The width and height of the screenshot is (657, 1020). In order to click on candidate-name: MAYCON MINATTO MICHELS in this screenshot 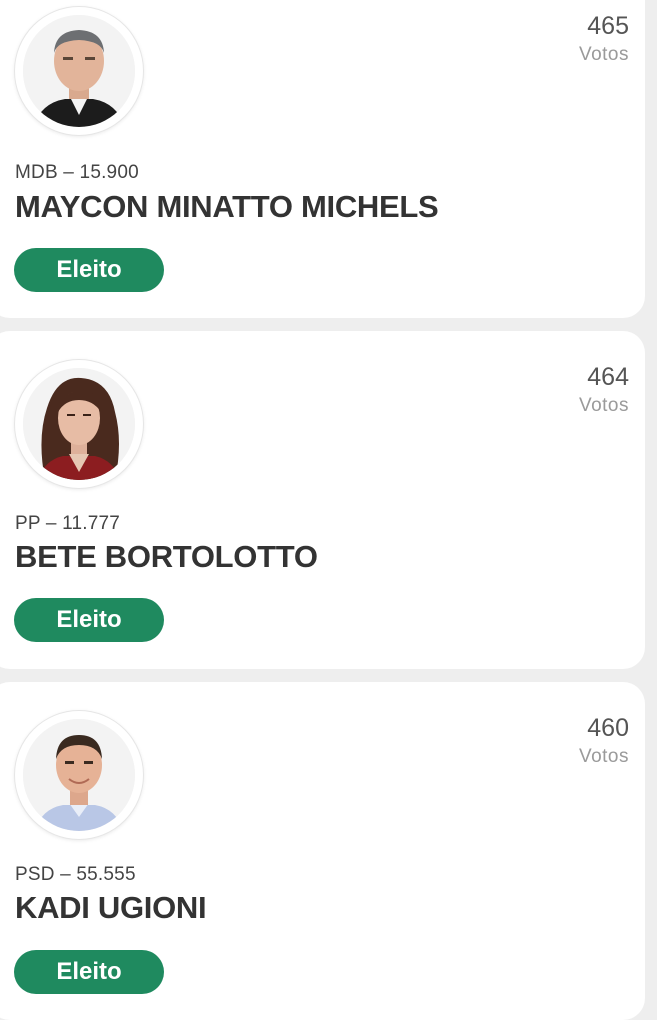, I will do `click(227, 206)`.